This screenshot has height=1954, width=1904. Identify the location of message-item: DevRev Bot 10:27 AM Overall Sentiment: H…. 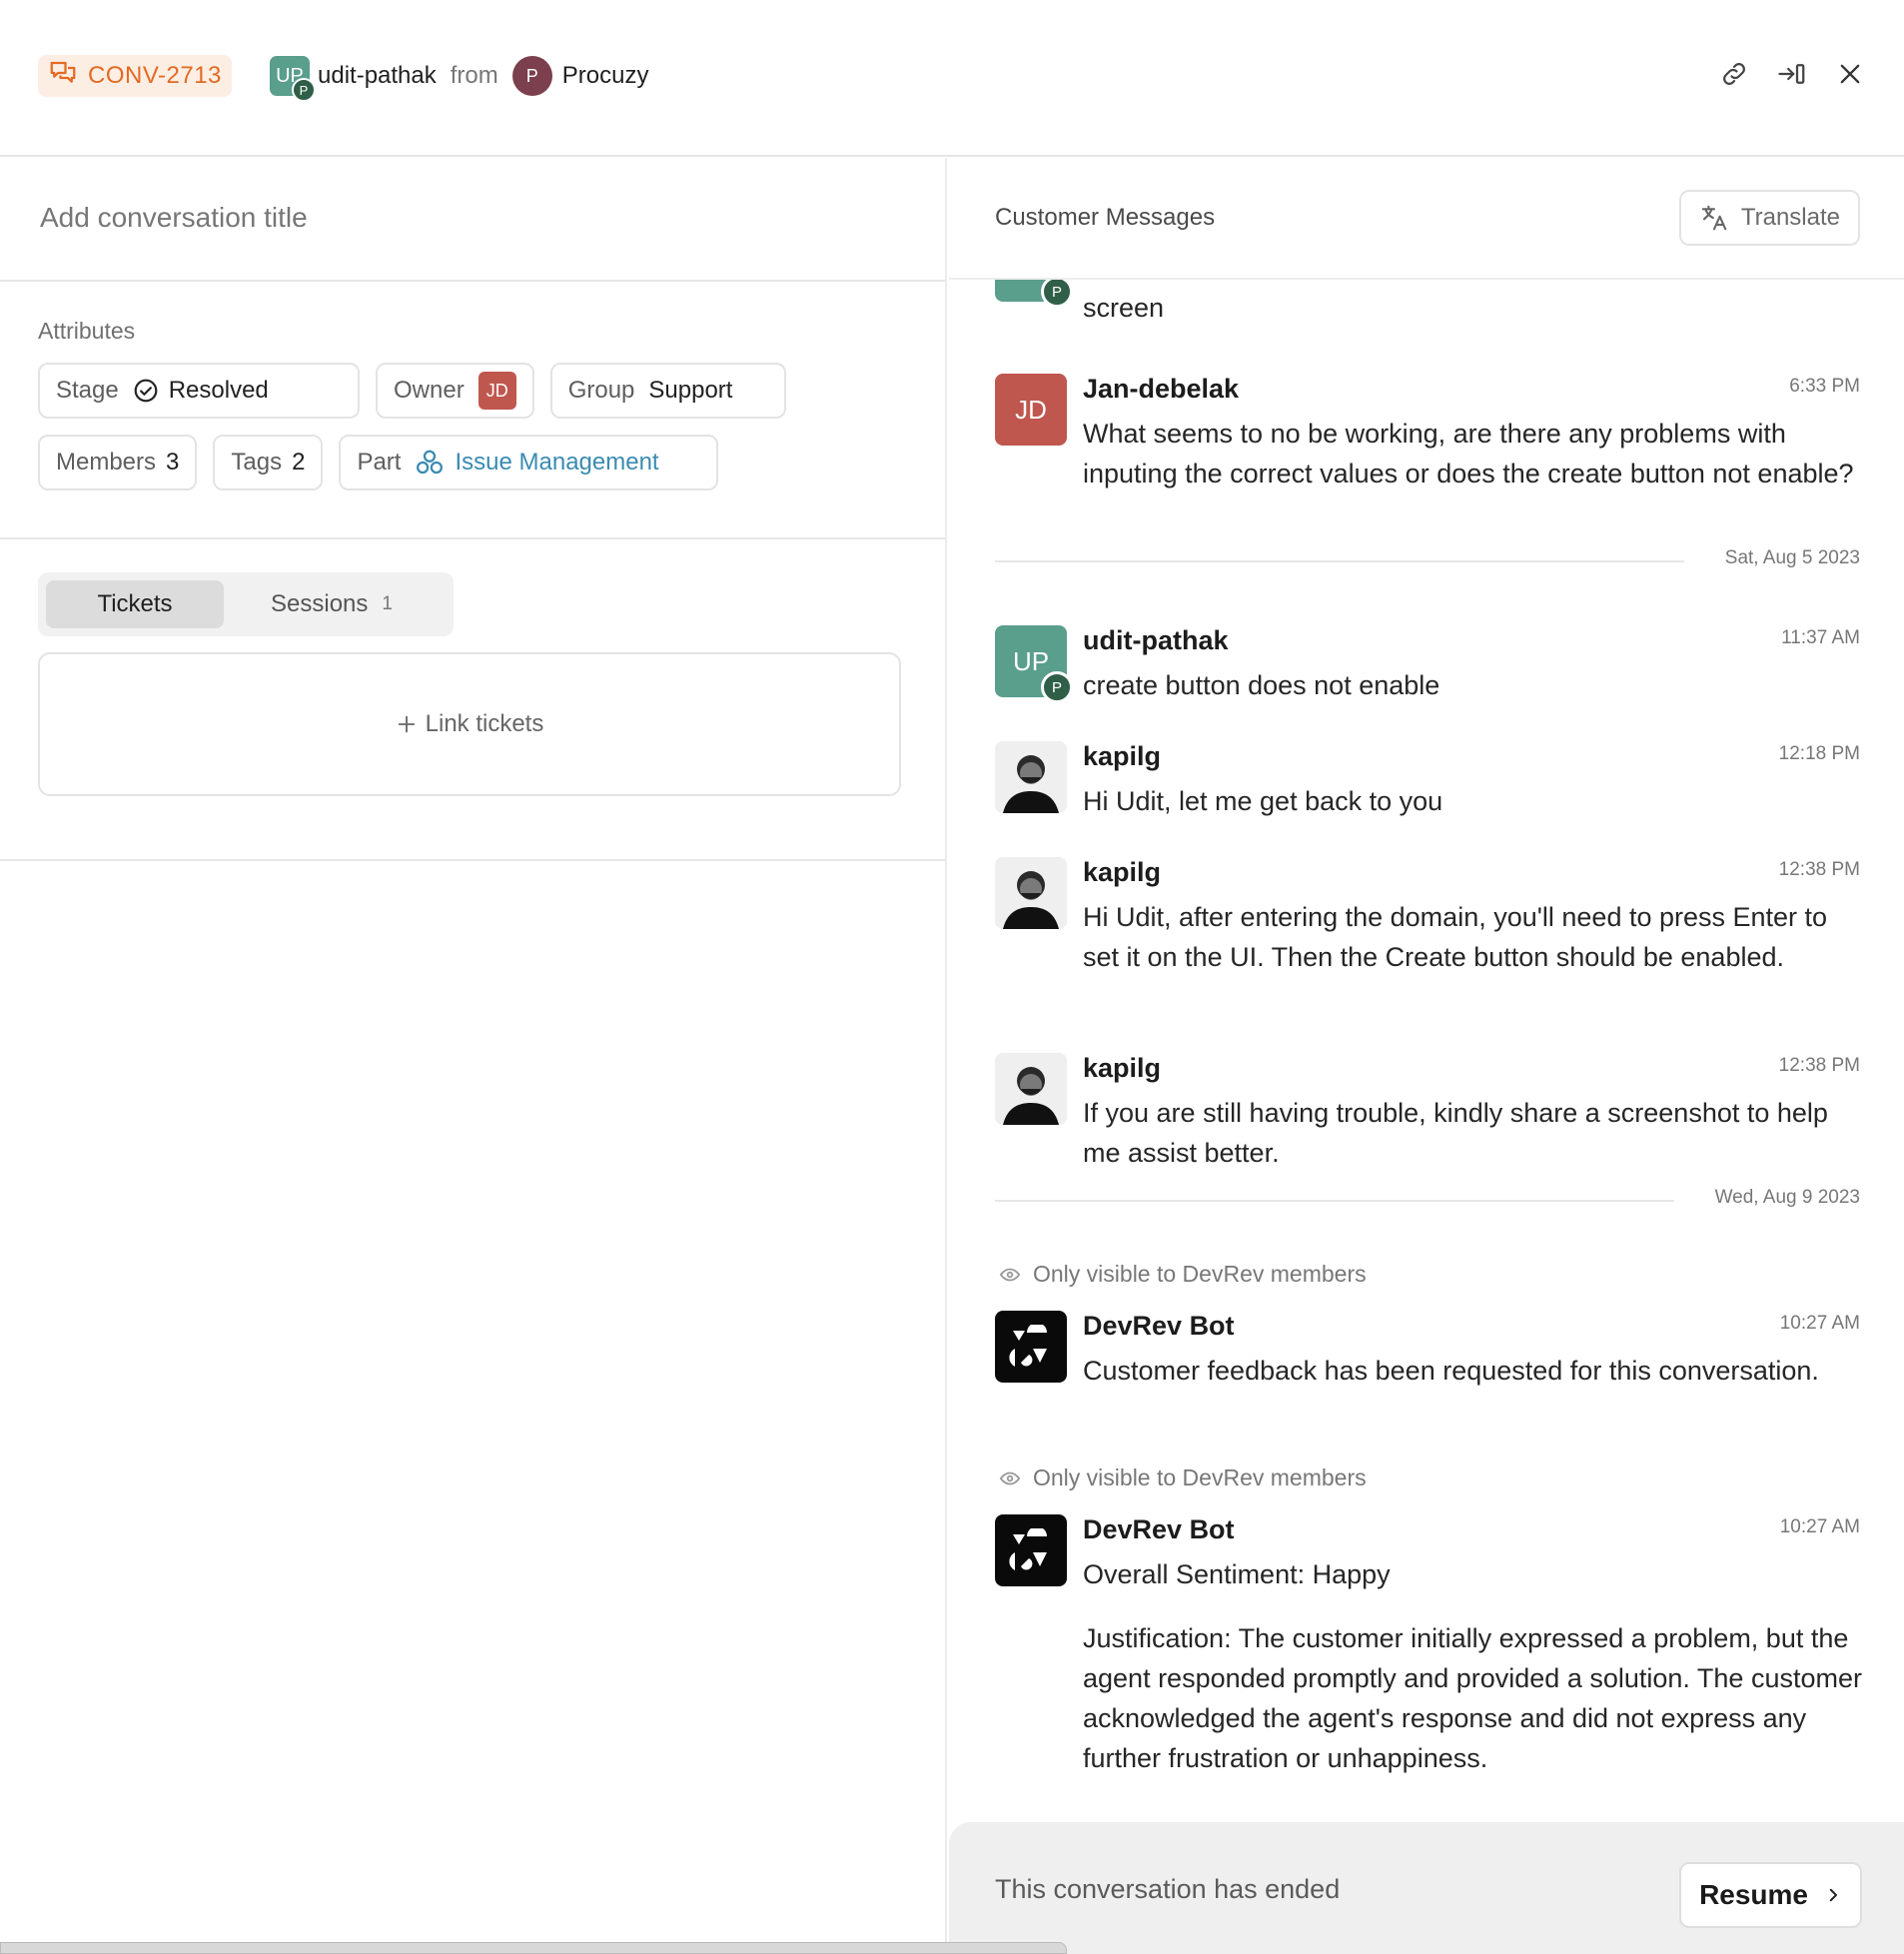
(1428, 1654).